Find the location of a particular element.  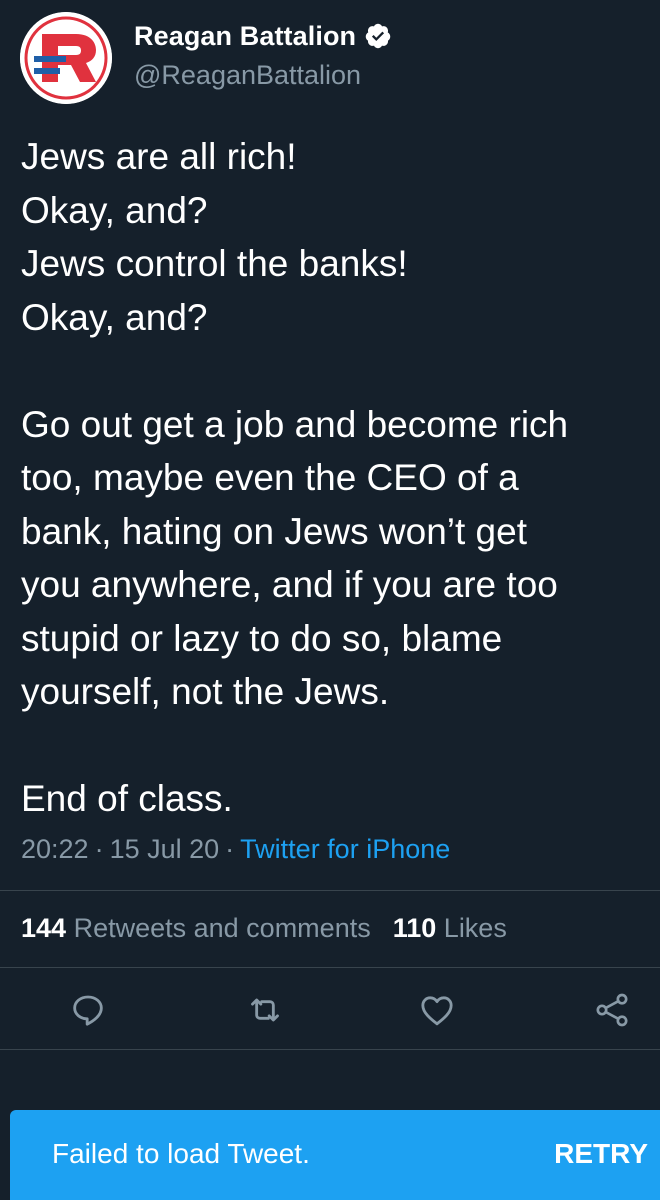

tweet-source-link: Twitter for iPhone is located at coordinates (345, 849).